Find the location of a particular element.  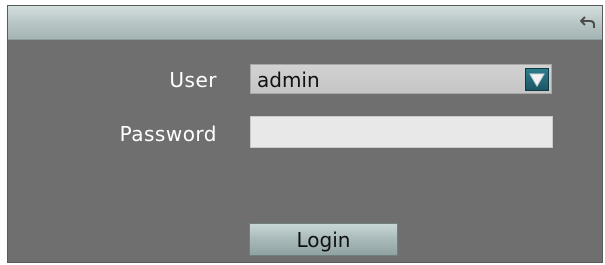

back-button is located at coordinates (588, 22).